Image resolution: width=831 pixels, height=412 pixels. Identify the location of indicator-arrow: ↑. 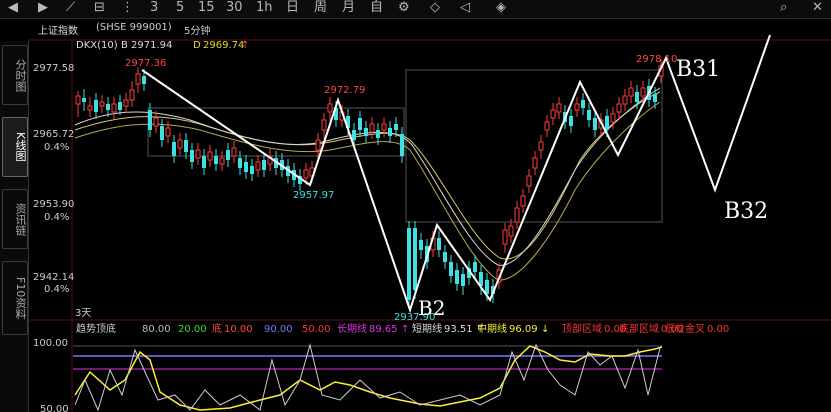
(245, 45).